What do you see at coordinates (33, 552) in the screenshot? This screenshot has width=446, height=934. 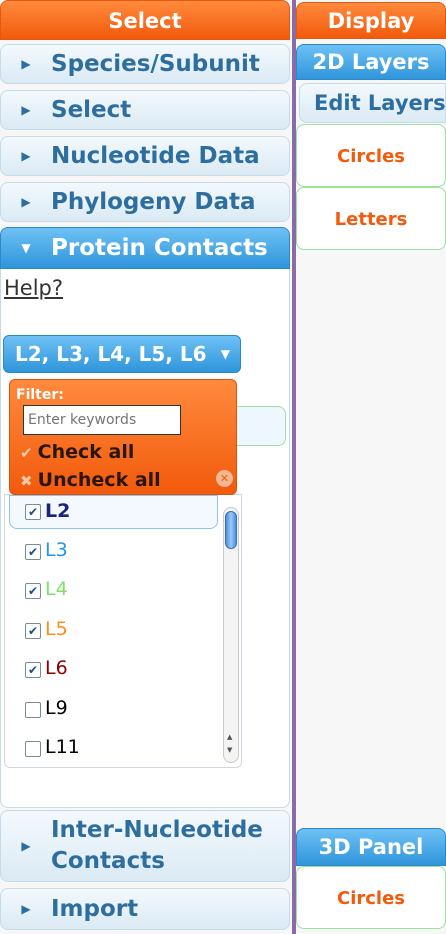 I see `checkbox-l3: ✔` at bounding box center [33, 552].